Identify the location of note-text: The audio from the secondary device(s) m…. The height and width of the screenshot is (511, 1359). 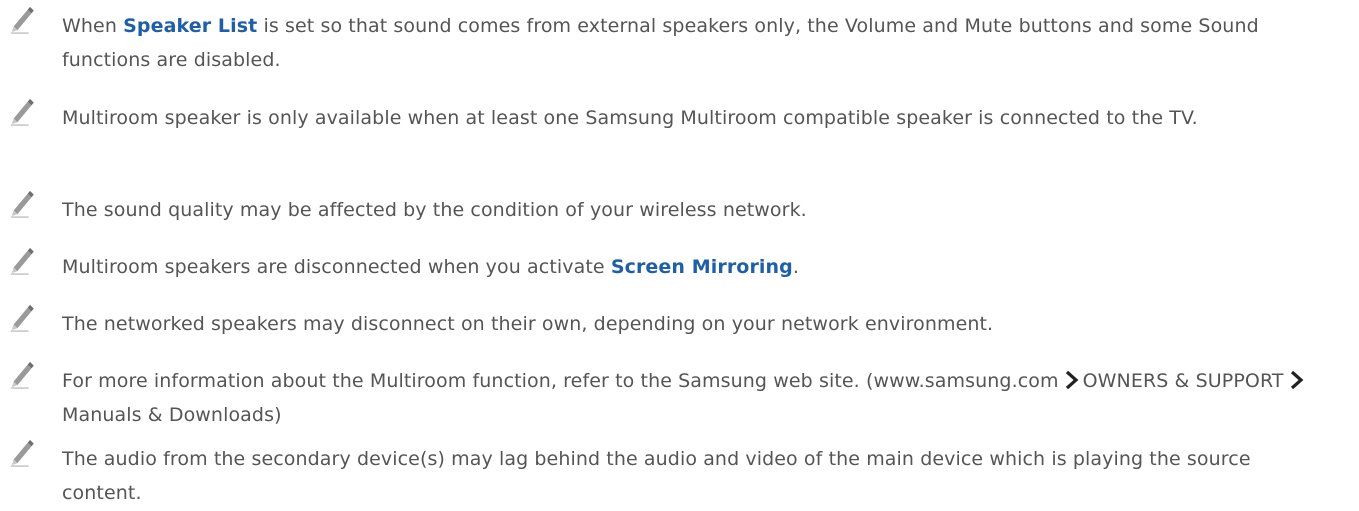
(656, 476).